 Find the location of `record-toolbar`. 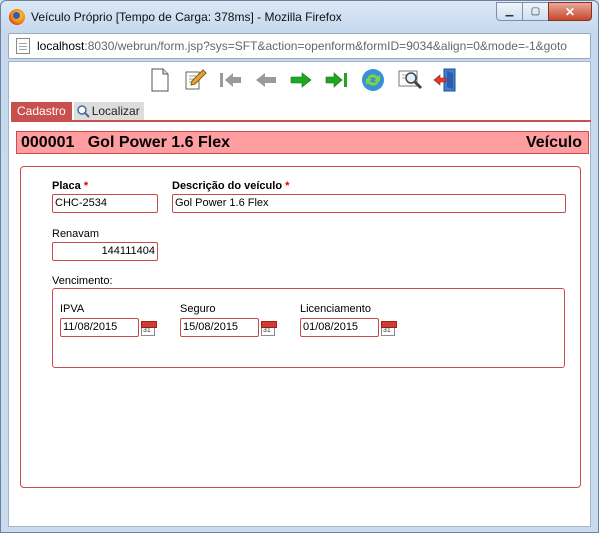

record-toolbar is located at coordinates (300, 81).